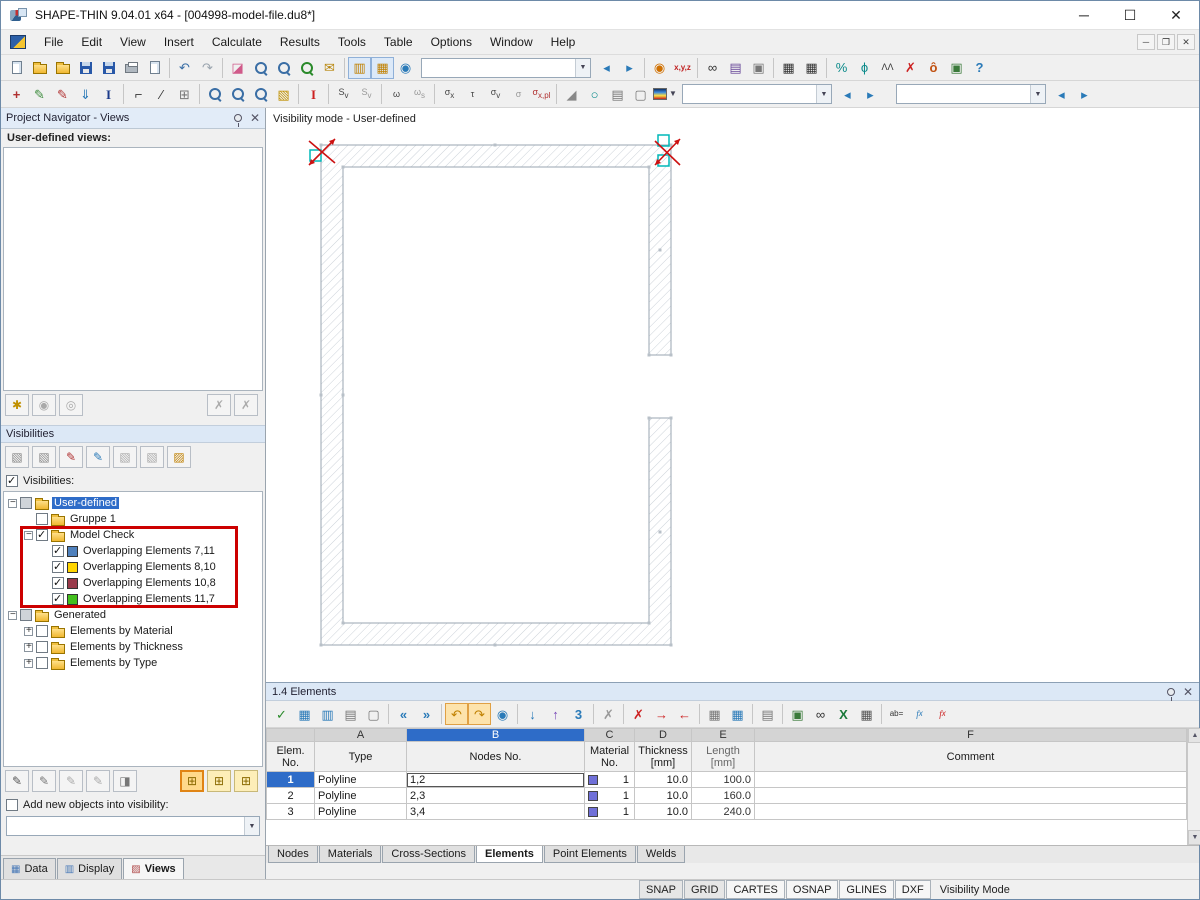 The height and width of the screenshot is (900, 1200). Describe the element at coordinates (44, 457) in the screenshot. I see `show-selection-button: ▧` at that location.